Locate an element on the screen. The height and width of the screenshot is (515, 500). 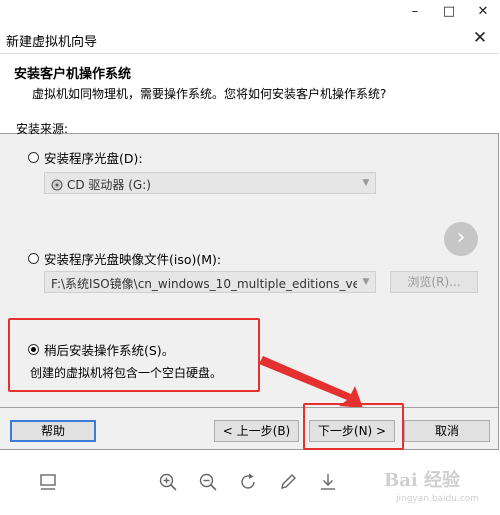
zoom-out-icon is located at coordinates (208, 482).